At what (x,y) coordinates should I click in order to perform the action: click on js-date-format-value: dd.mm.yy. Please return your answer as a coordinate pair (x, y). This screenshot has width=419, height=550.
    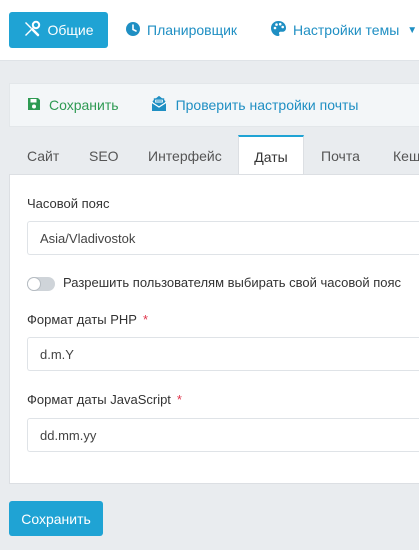
    Looking at the image, I should click on (68, 435).